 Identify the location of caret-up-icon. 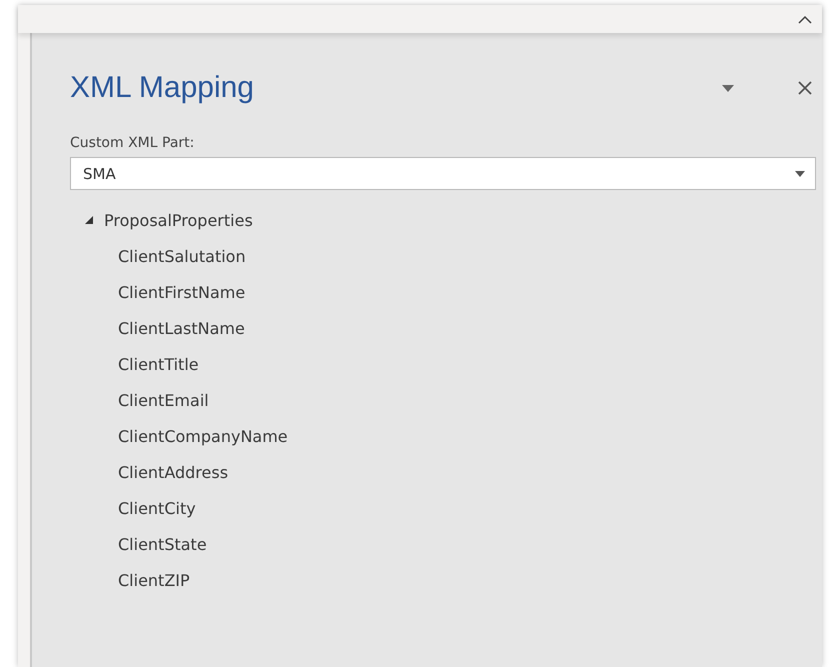
(805, 19).